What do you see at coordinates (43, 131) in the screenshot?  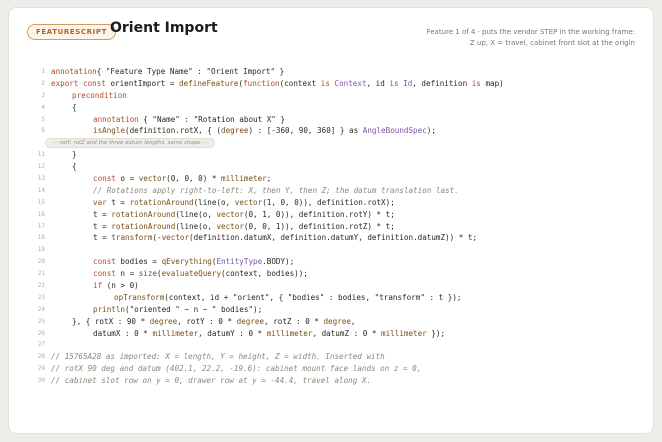 I see `line-number: 6` at bounding box center [43, 131].